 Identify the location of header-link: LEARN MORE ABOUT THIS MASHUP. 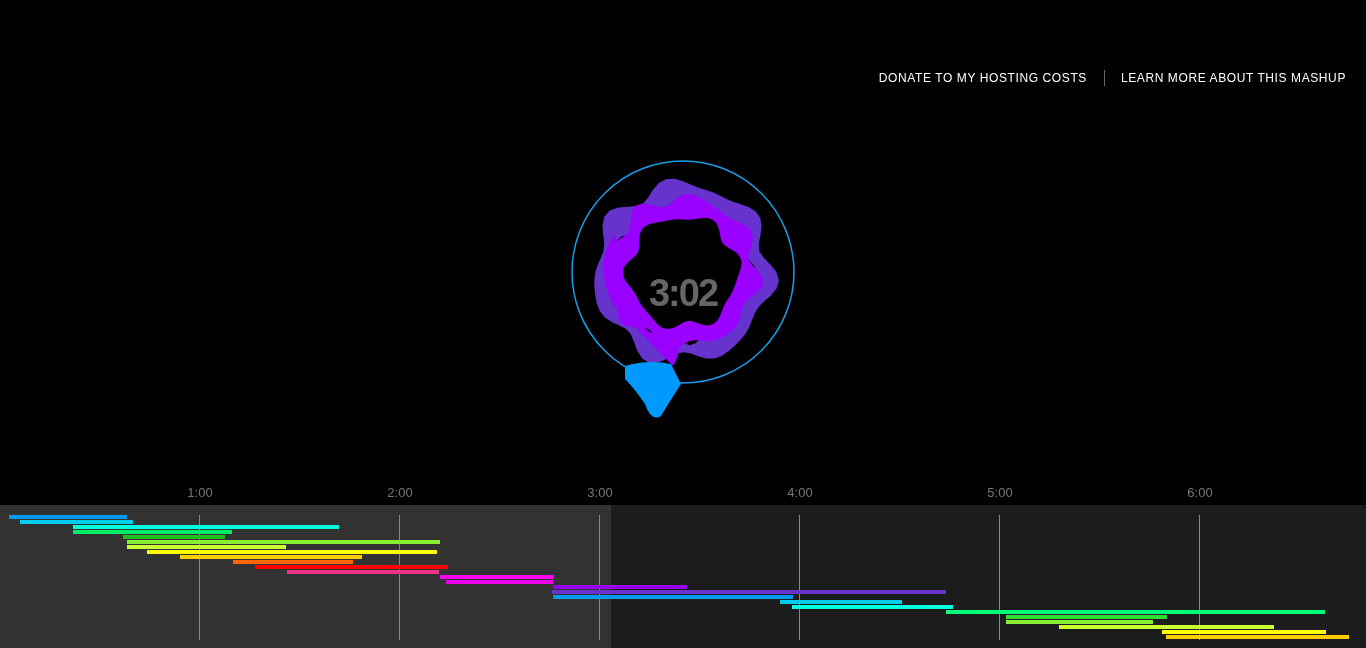
(1224, 78).